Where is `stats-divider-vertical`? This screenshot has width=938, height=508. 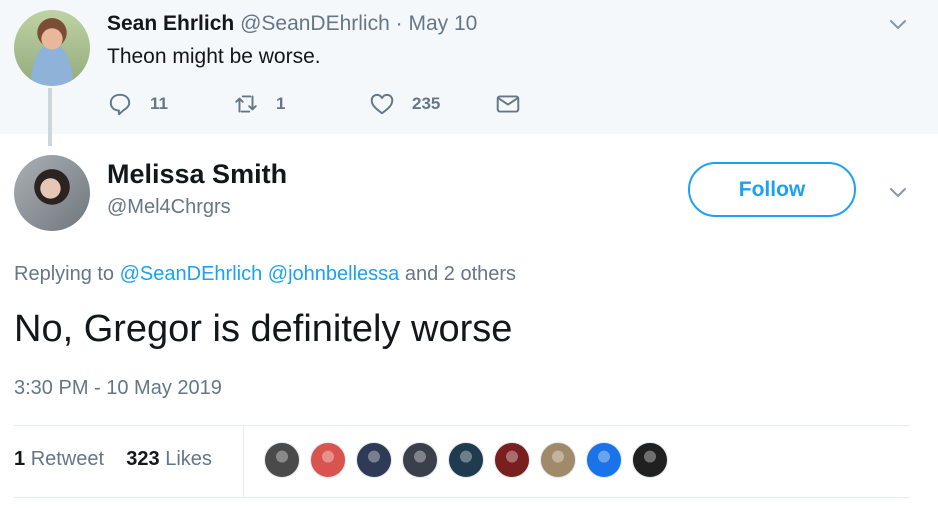 stats-divider-vertical is located at coordinates (243, 461).